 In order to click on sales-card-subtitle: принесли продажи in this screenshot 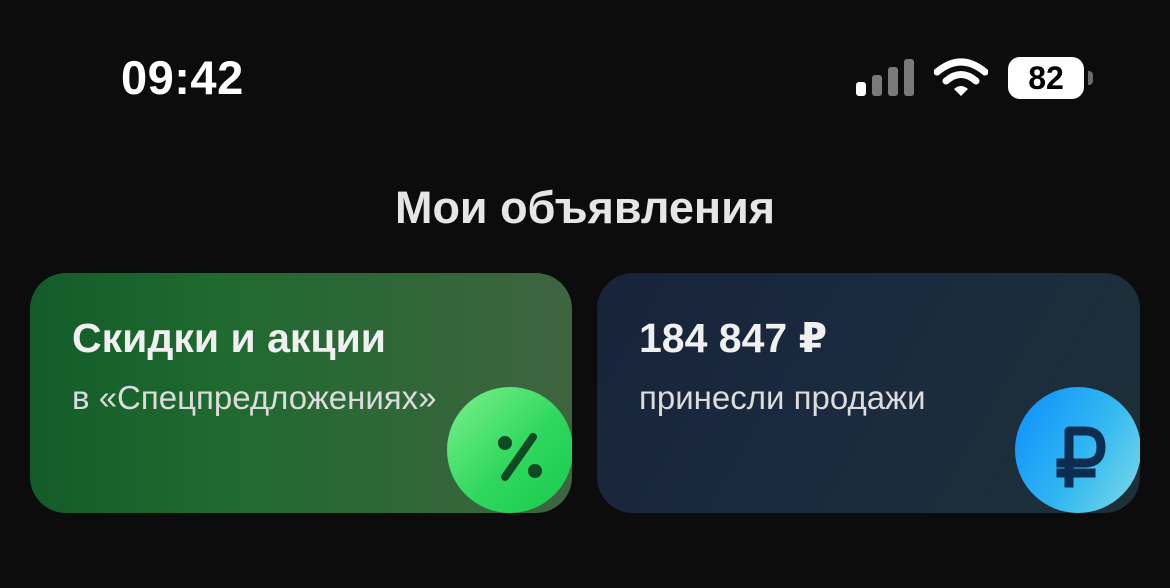, I will do `click(782, 397)`.